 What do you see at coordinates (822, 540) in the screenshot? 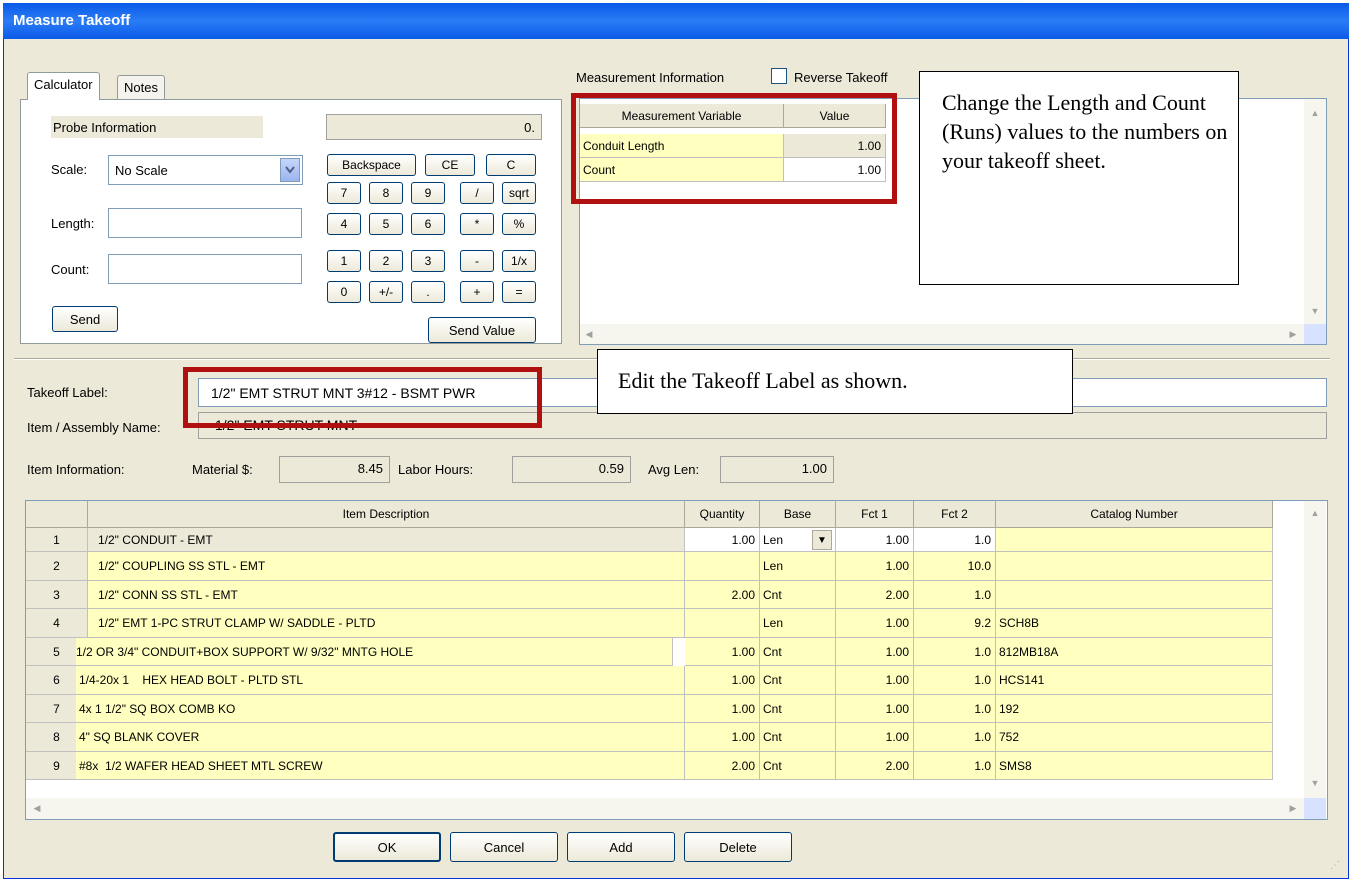
I see `triangle-down-icon: ▼` at bounding box center [822, 540].